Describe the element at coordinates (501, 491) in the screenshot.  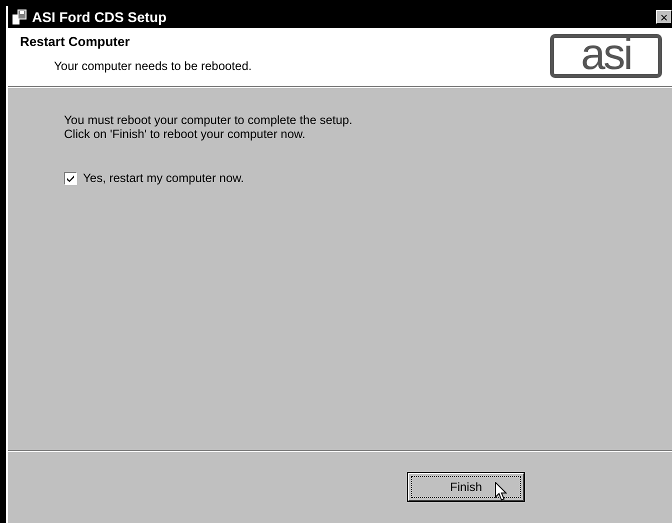
I see `mouse-pointer-icon` at that location.